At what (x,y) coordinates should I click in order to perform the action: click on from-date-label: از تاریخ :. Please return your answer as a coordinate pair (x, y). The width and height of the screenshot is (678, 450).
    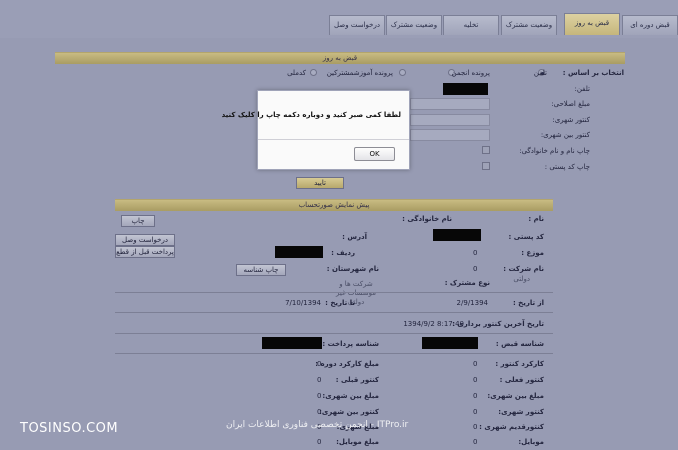
    Looking at the image, I should click on (528, 303).